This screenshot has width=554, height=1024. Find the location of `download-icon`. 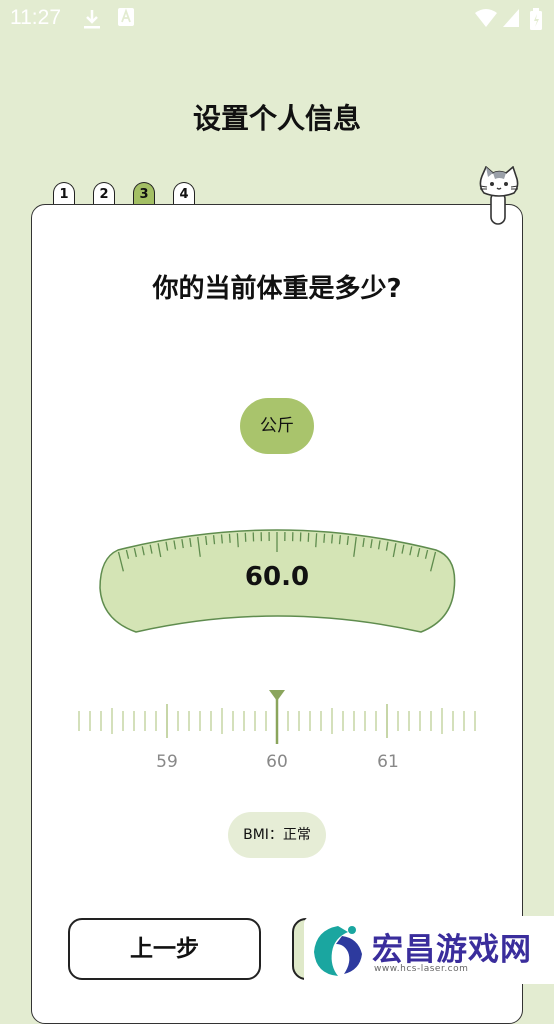

download-icon is located at coordinates (92, 21).